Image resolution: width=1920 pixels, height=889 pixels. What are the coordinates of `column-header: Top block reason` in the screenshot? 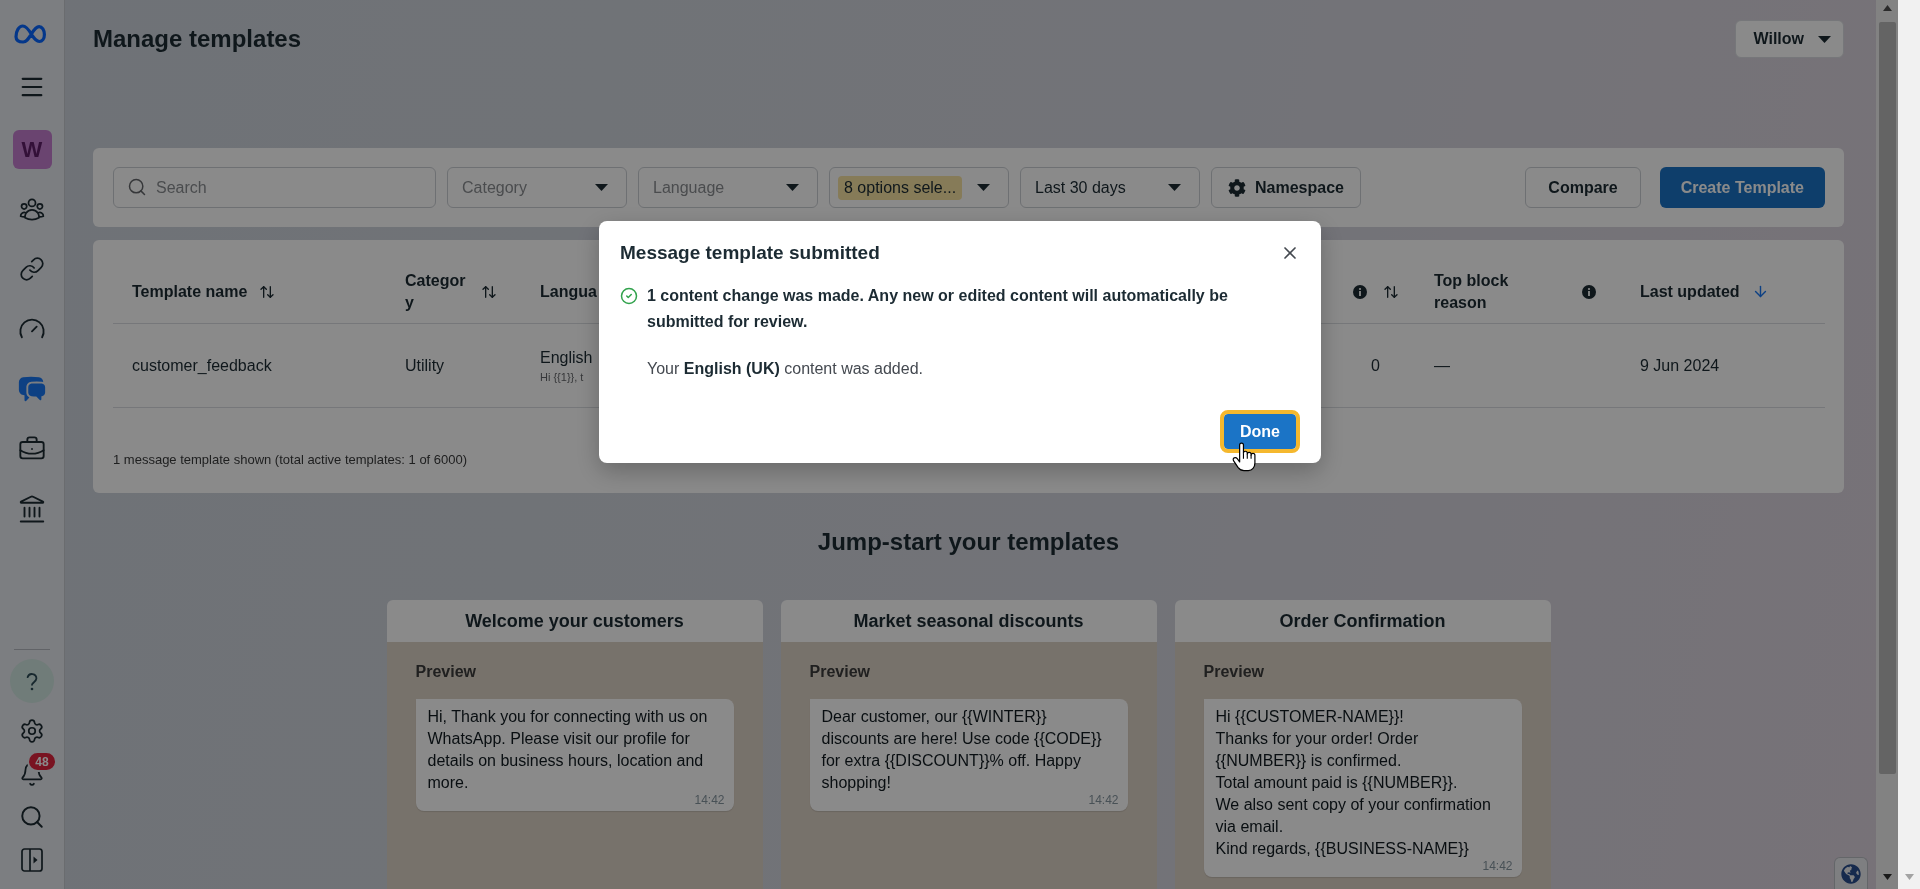 It's located at (1472, 291).